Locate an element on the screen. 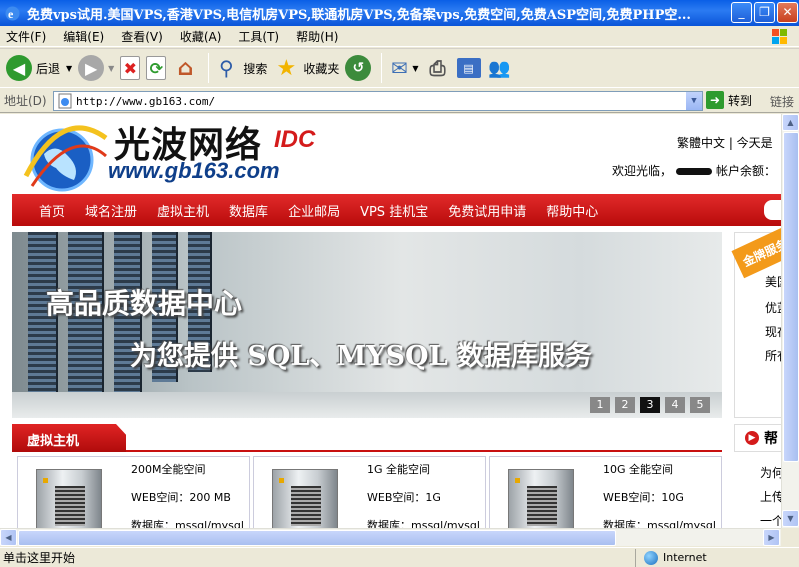  scroll-up-icon: ▲ is located at coordinates (790, 122).